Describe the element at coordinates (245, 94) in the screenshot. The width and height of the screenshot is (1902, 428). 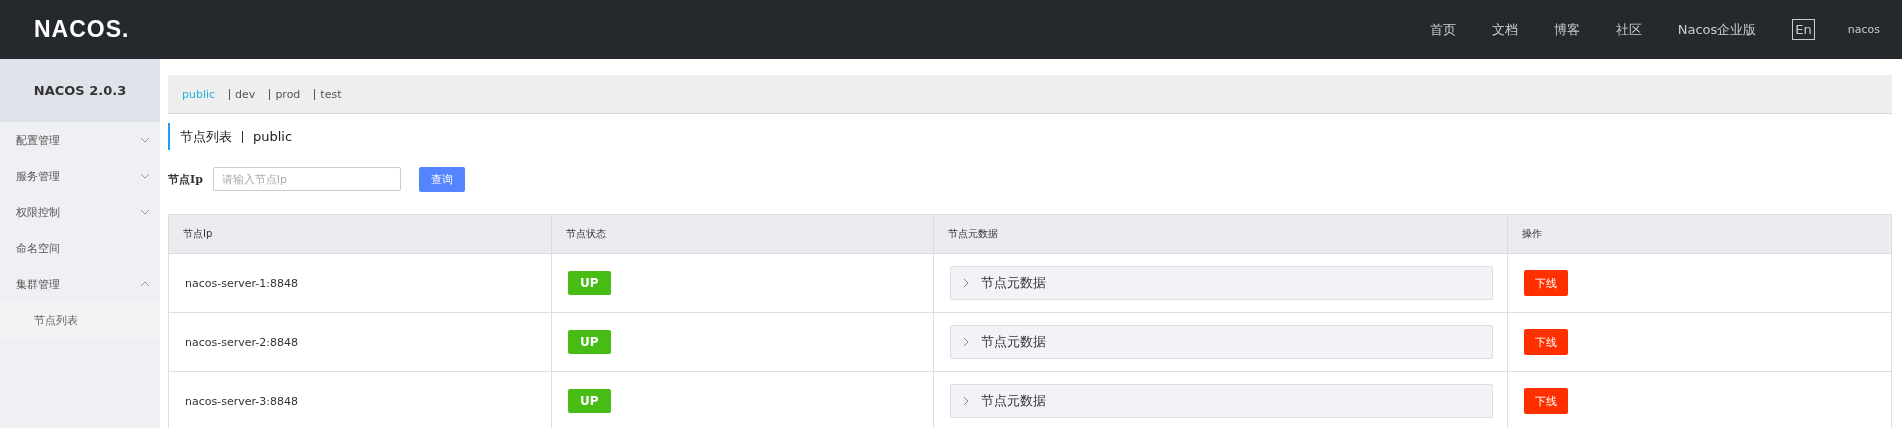
I see `namespace-tab: dev` at that location.